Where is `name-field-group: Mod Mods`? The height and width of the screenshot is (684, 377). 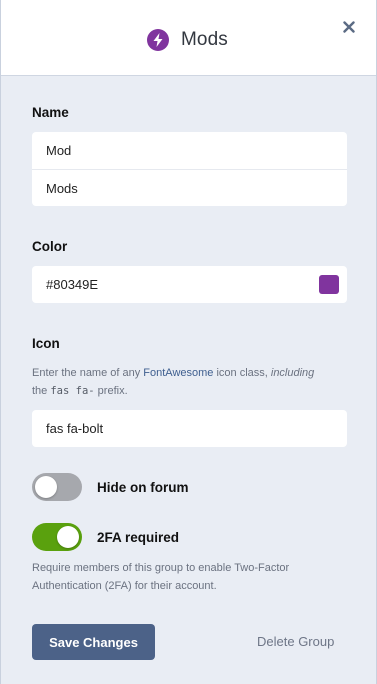
name-field-group: Mod Mods is located at coordinates (189, 169).